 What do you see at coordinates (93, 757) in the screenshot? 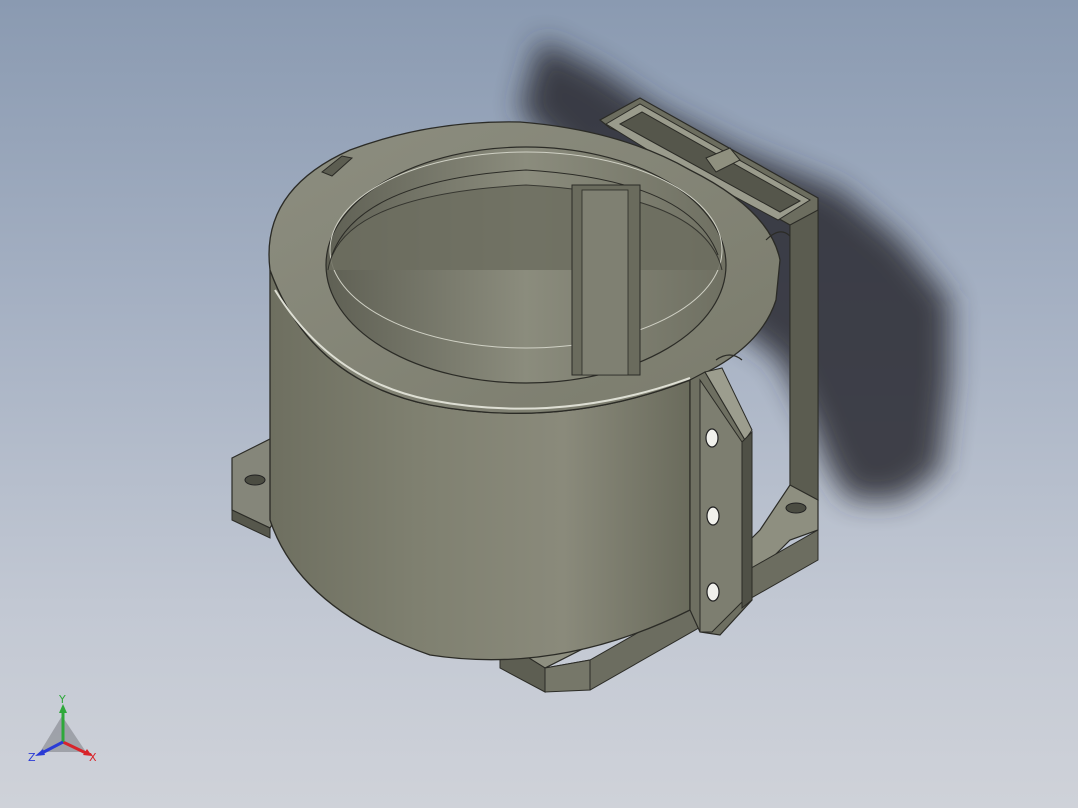
I see `triad-x-label: X` at bounding box center [93, 757].